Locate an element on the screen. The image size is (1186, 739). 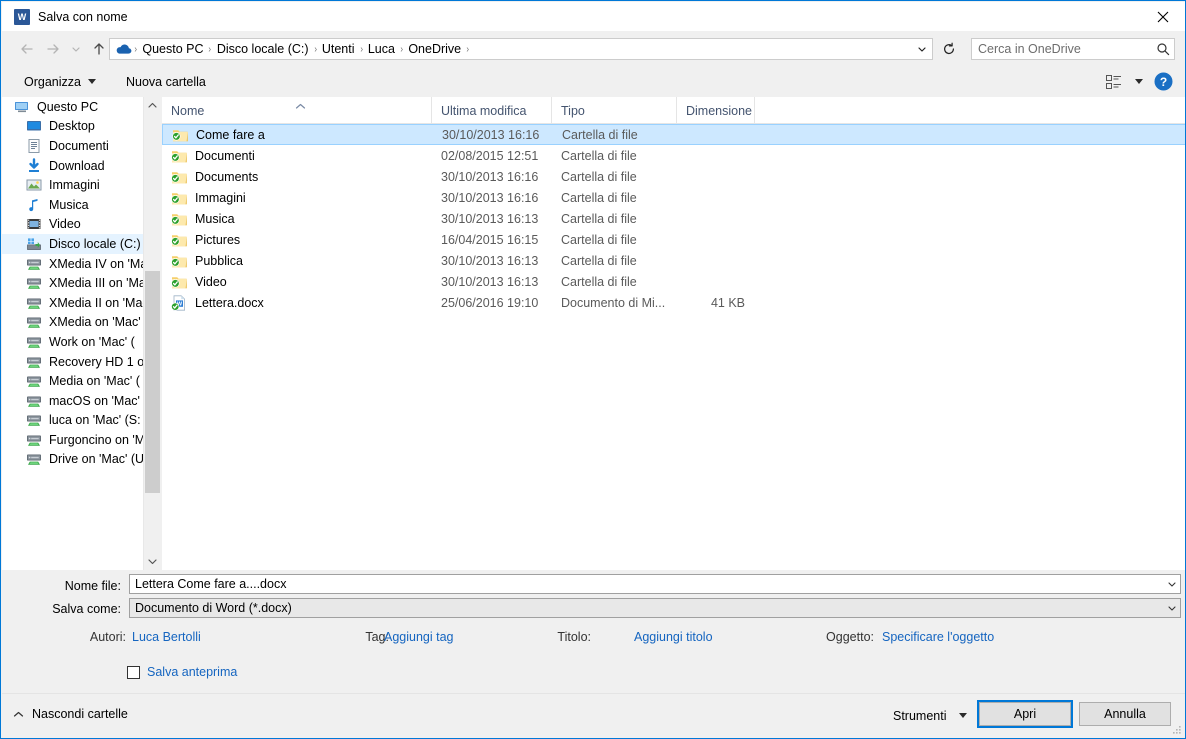
sidebar-item-furgoncino-on-m: Furgoncino on 'M is located at coordinates (81, 440).